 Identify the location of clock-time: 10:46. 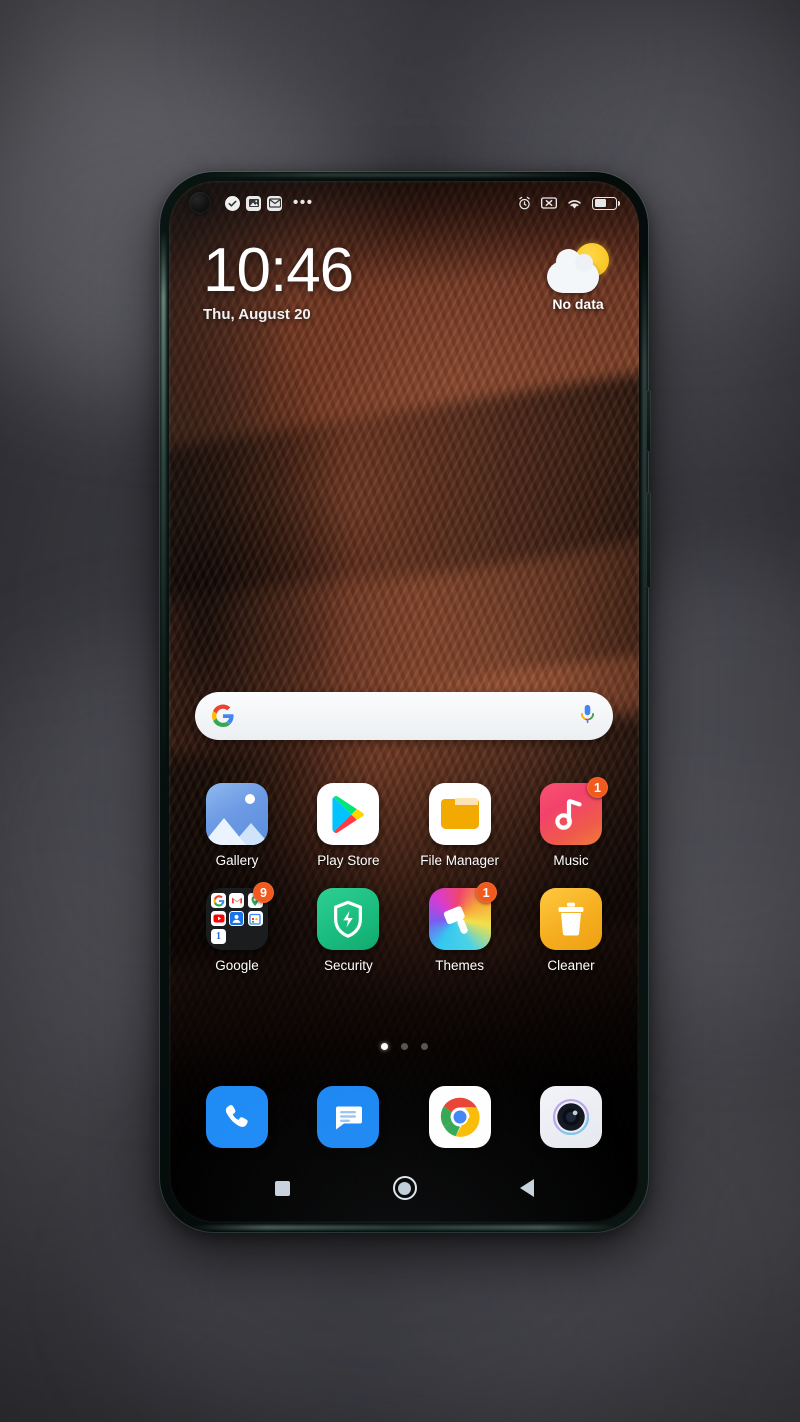
(278, 270).